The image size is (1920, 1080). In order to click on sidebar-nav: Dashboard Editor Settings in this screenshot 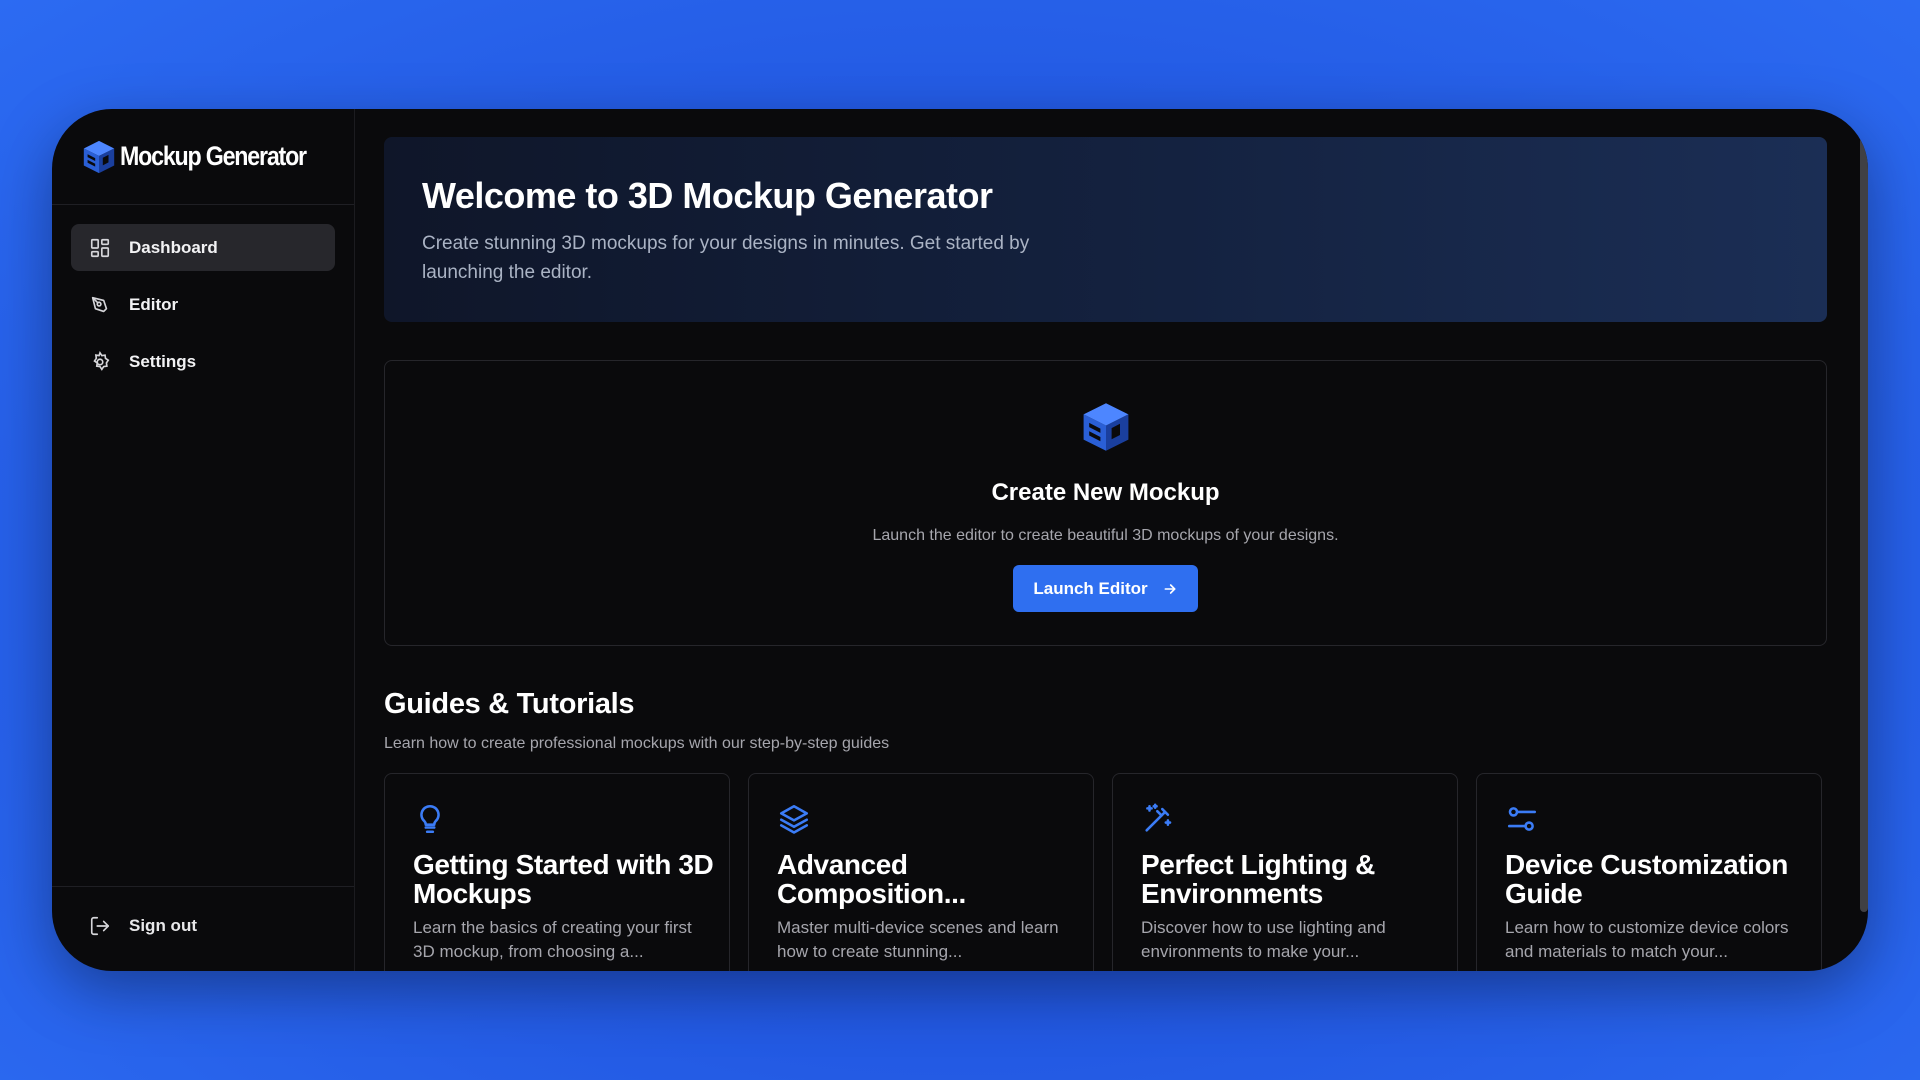, I will do `click(203, 300)`.